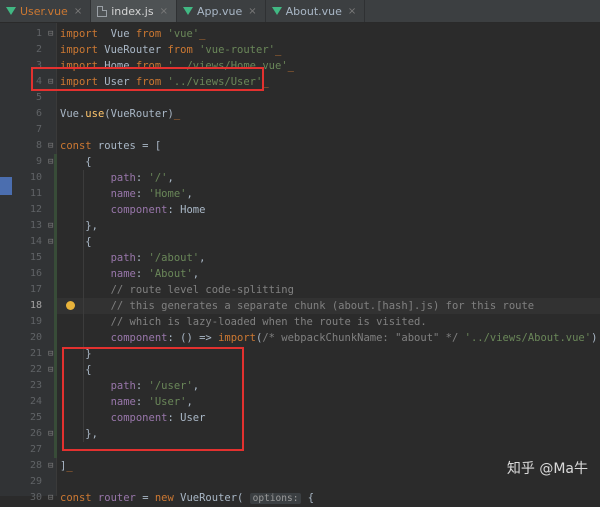  What do you see at coordinates (221, 11) in the screenshot?
I see `tab-app-vue: App.vue ×` at bounding box center [221, 11].